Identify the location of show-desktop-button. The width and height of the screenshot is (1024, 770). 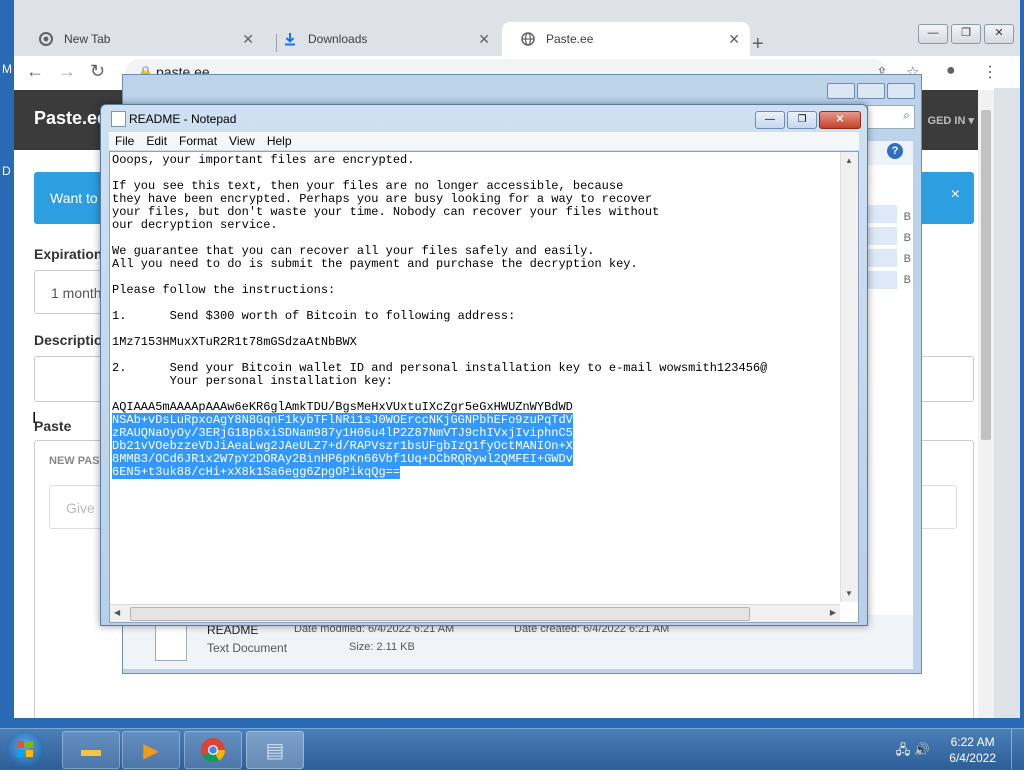
(1017, 749).